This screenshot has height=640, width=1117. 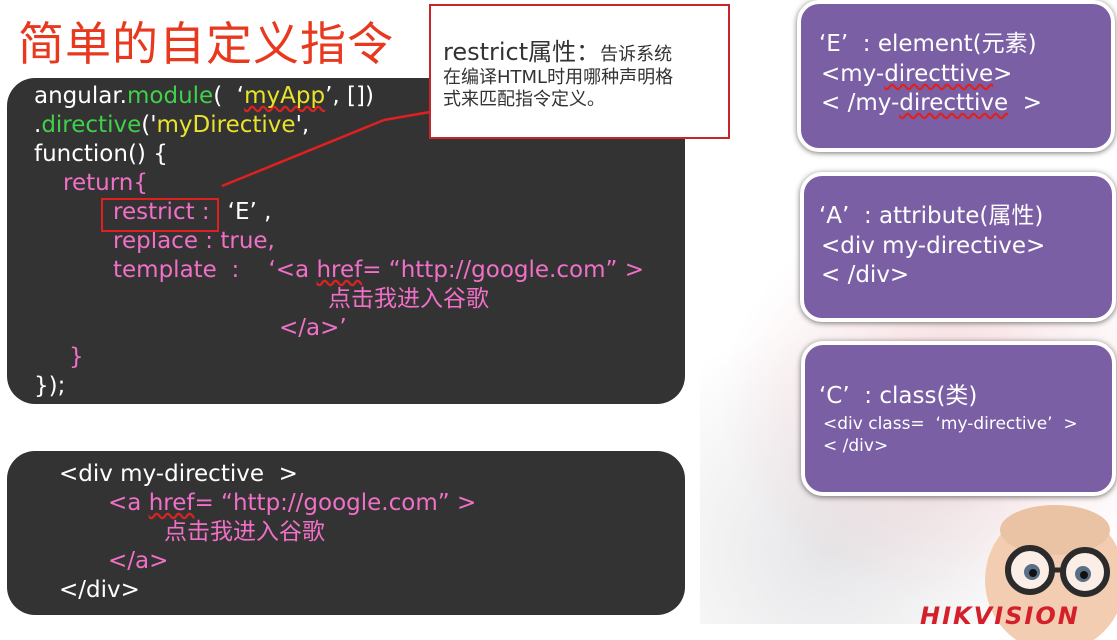 What do you see at coordinates (204, 96) in the screenshot?
I see `code-line-1: angular.module( ‘myApp’, [])` at bounding box center [204, 96].